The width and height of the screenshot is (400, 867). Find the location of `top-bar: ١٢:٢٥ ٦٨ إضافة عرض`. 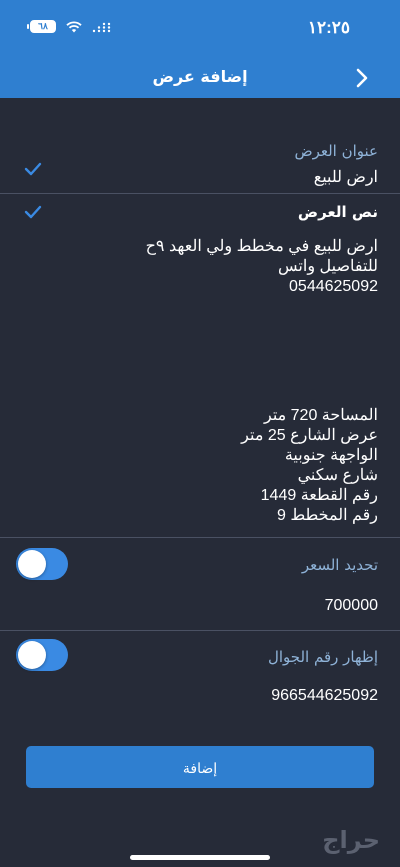

top-bar: ١٢:٢٥ ٦٨ إضافة عرض is located at coordinates (200, 49).